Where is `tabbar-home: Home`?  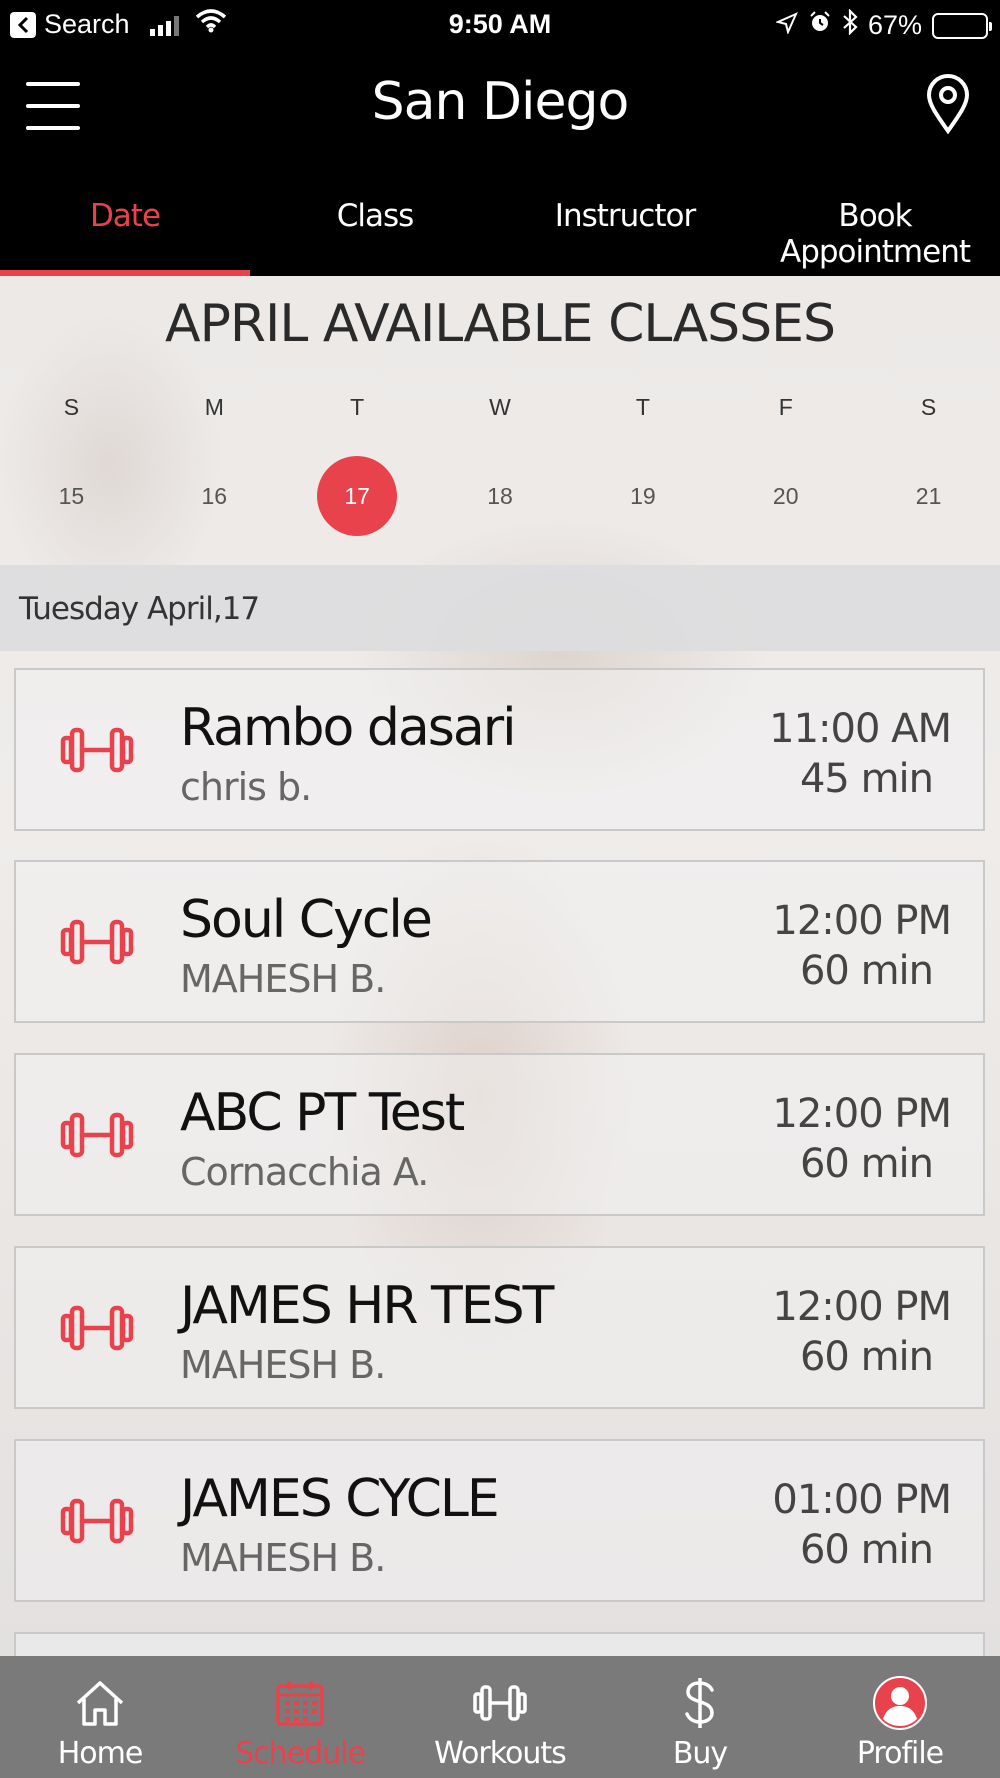
tabbar-home: Home is located at coordinates (100, 1717).